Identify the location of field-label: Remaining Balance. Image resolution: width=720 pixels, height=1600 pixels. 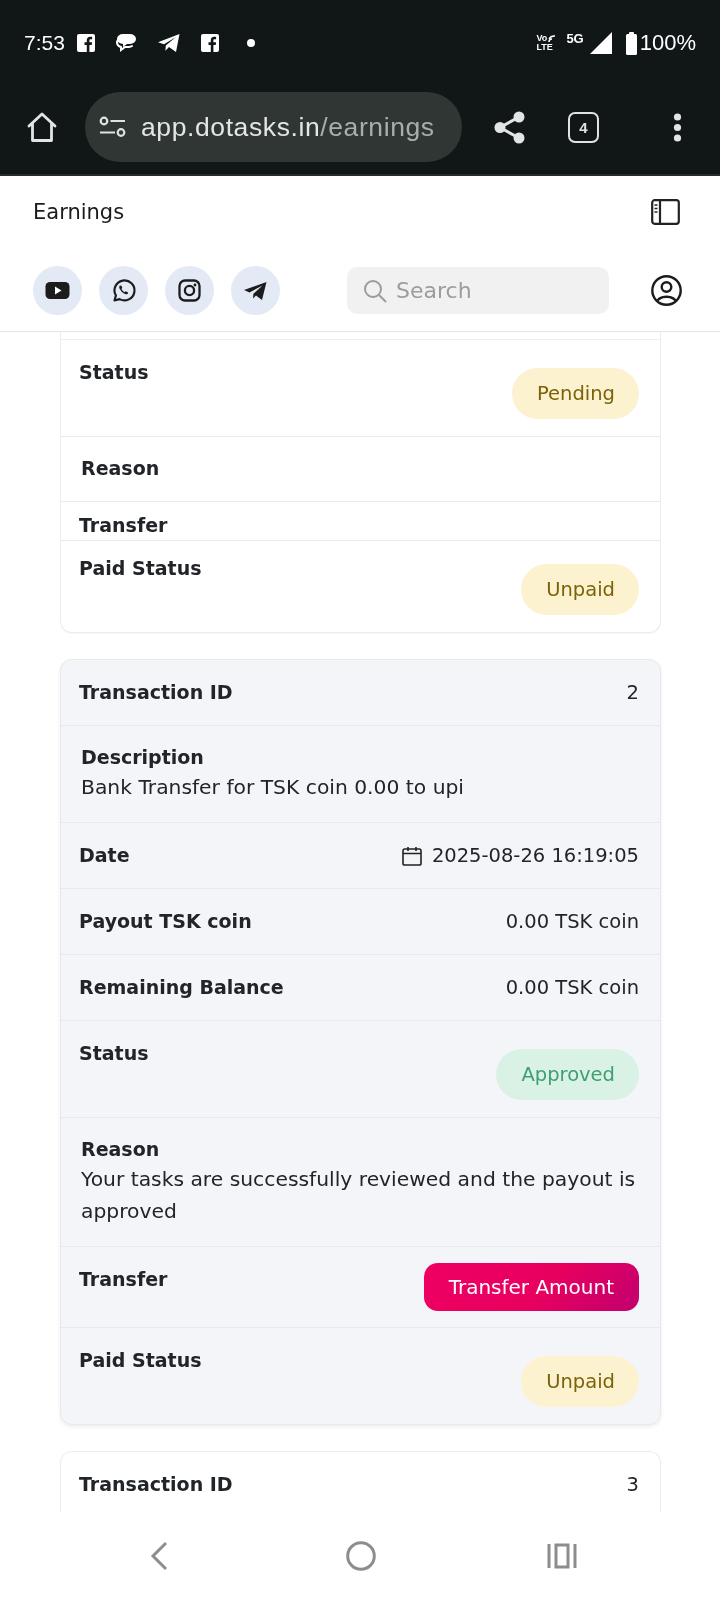
(181, 987).